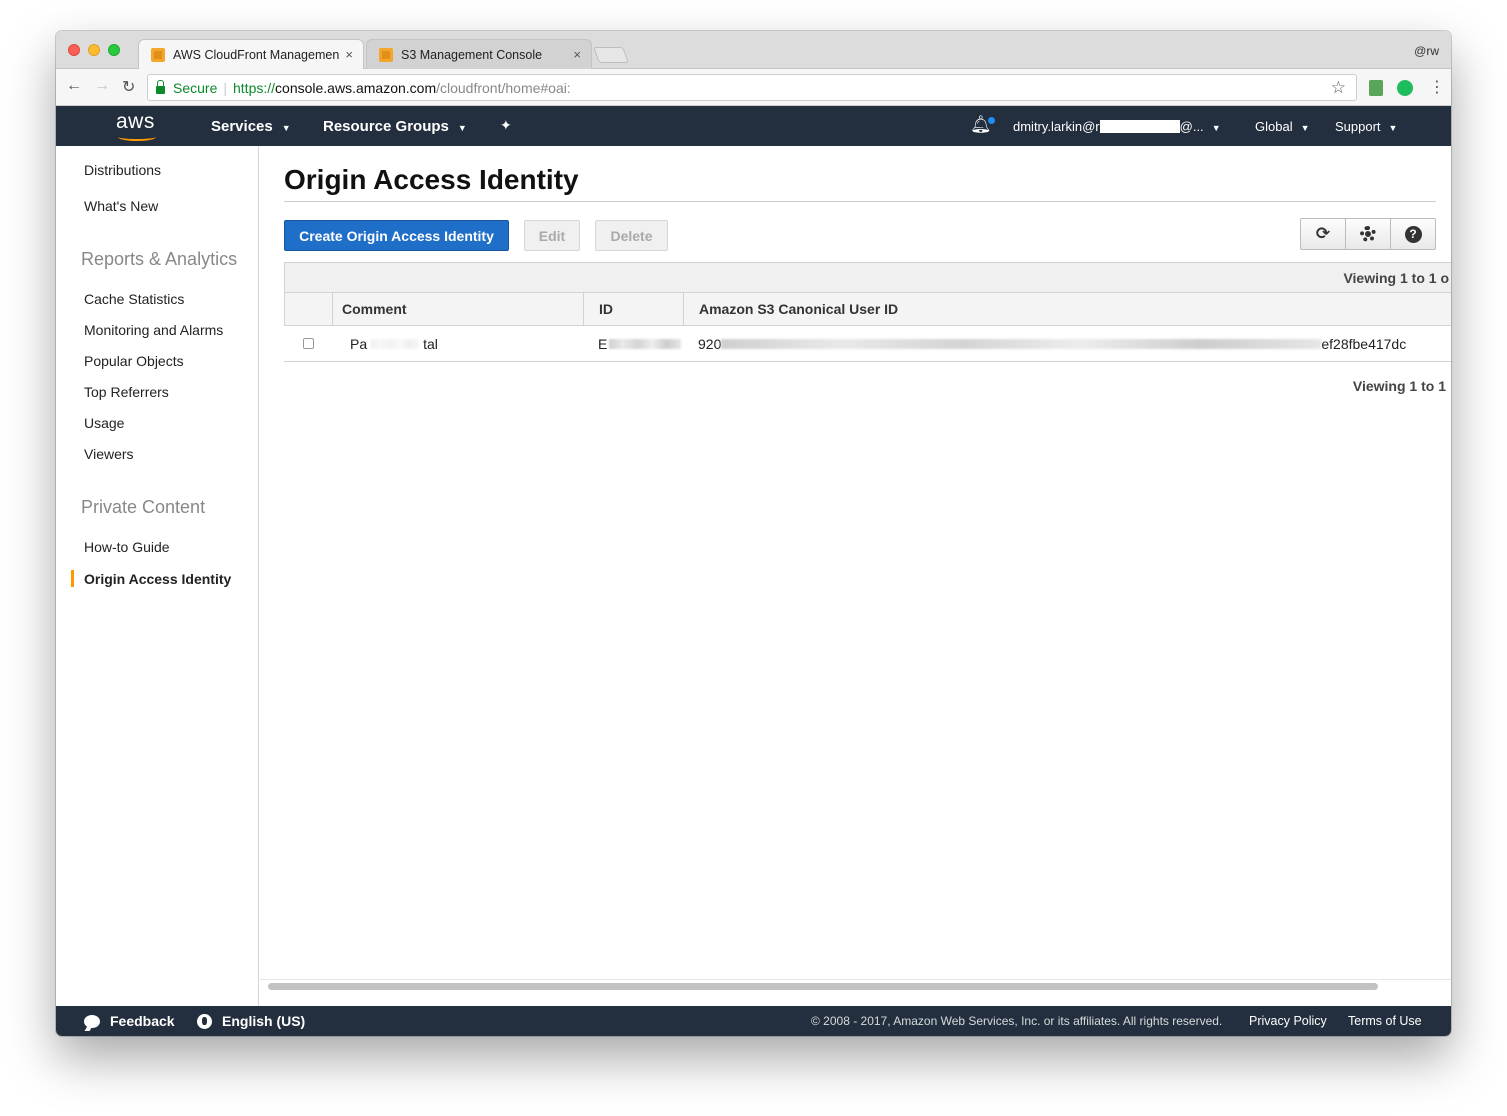  What do you see at coordinates (386, 126) in the screenshot?
I see `resource-groups-label: Resource Groups` at bounding box center [386, 126].